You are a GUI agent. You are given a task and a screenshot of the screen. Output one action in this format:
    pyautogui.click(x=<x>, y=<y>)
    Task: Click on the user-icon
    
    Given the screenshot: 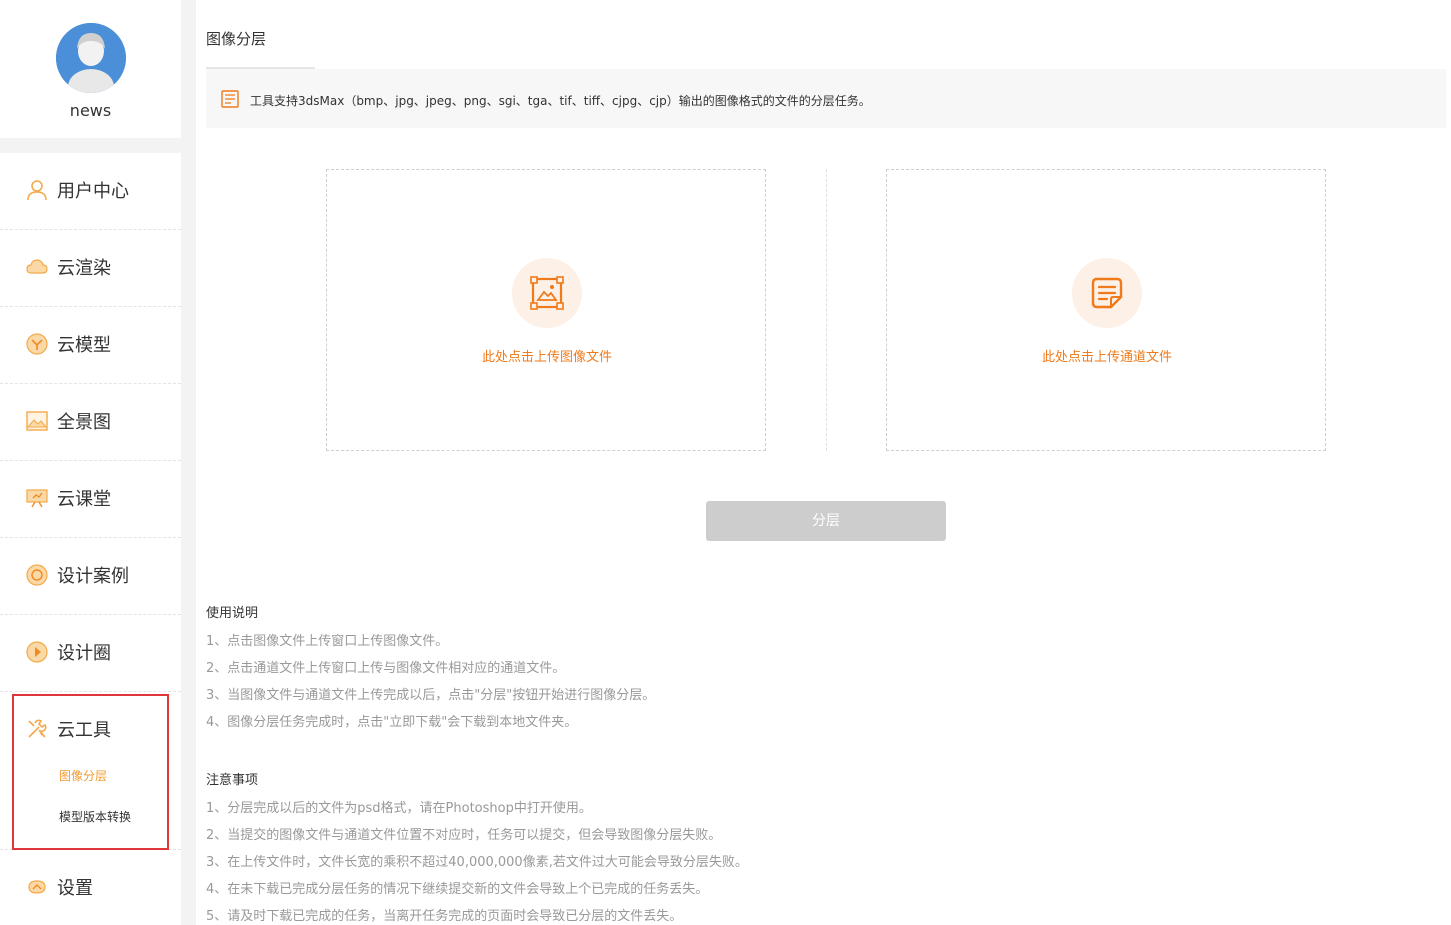 What is the action you would take?
    pyautogui.click(x=37, y=190)
    